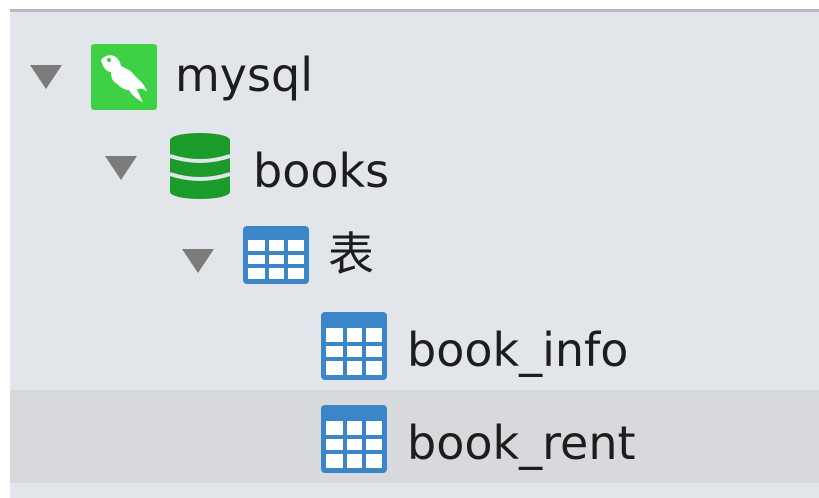 This screenshot has width=819, height=498. I want to click on table-label: book_info, so click(518, 350).